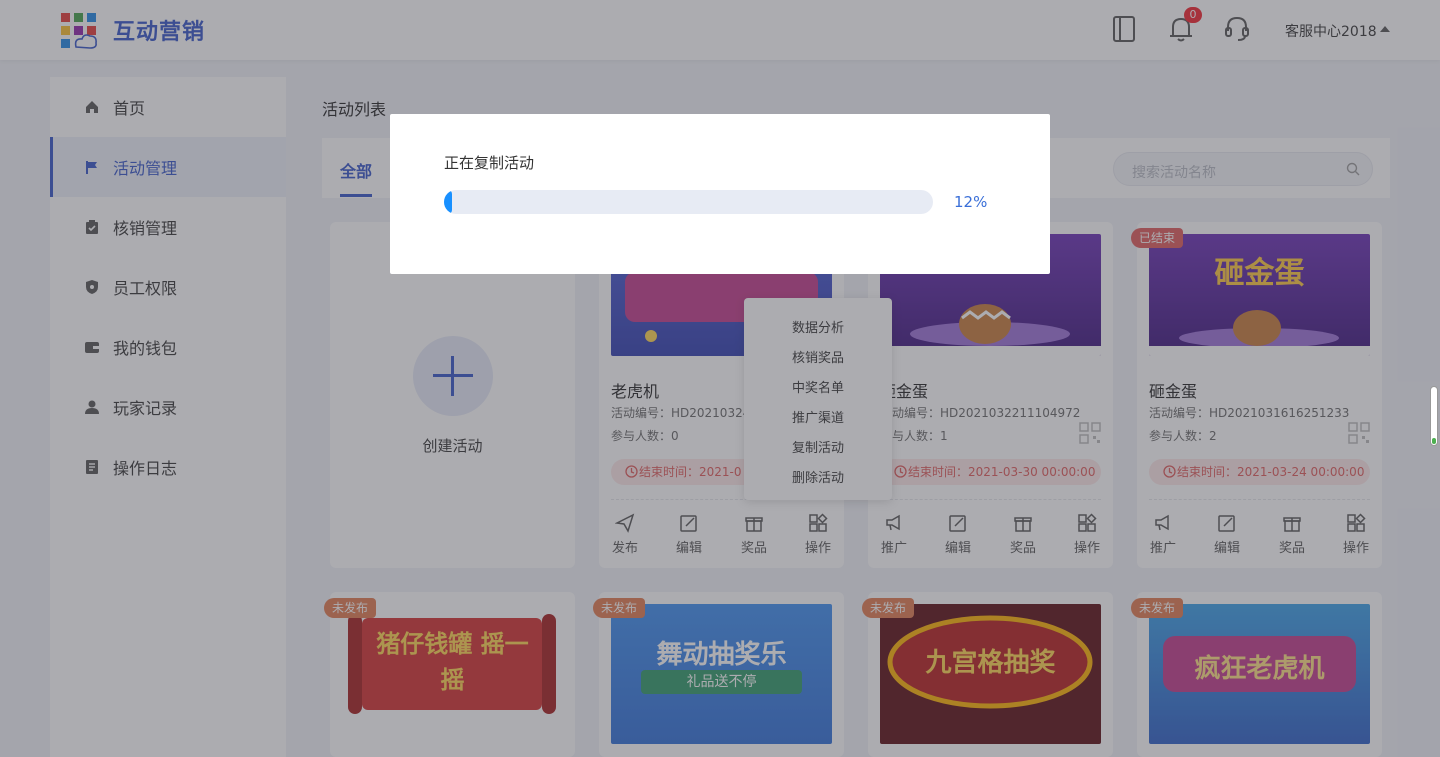 The height and width of the screenshot is (757, 1440). I want to click on scrollbar-thumb, so click(1434, 416).